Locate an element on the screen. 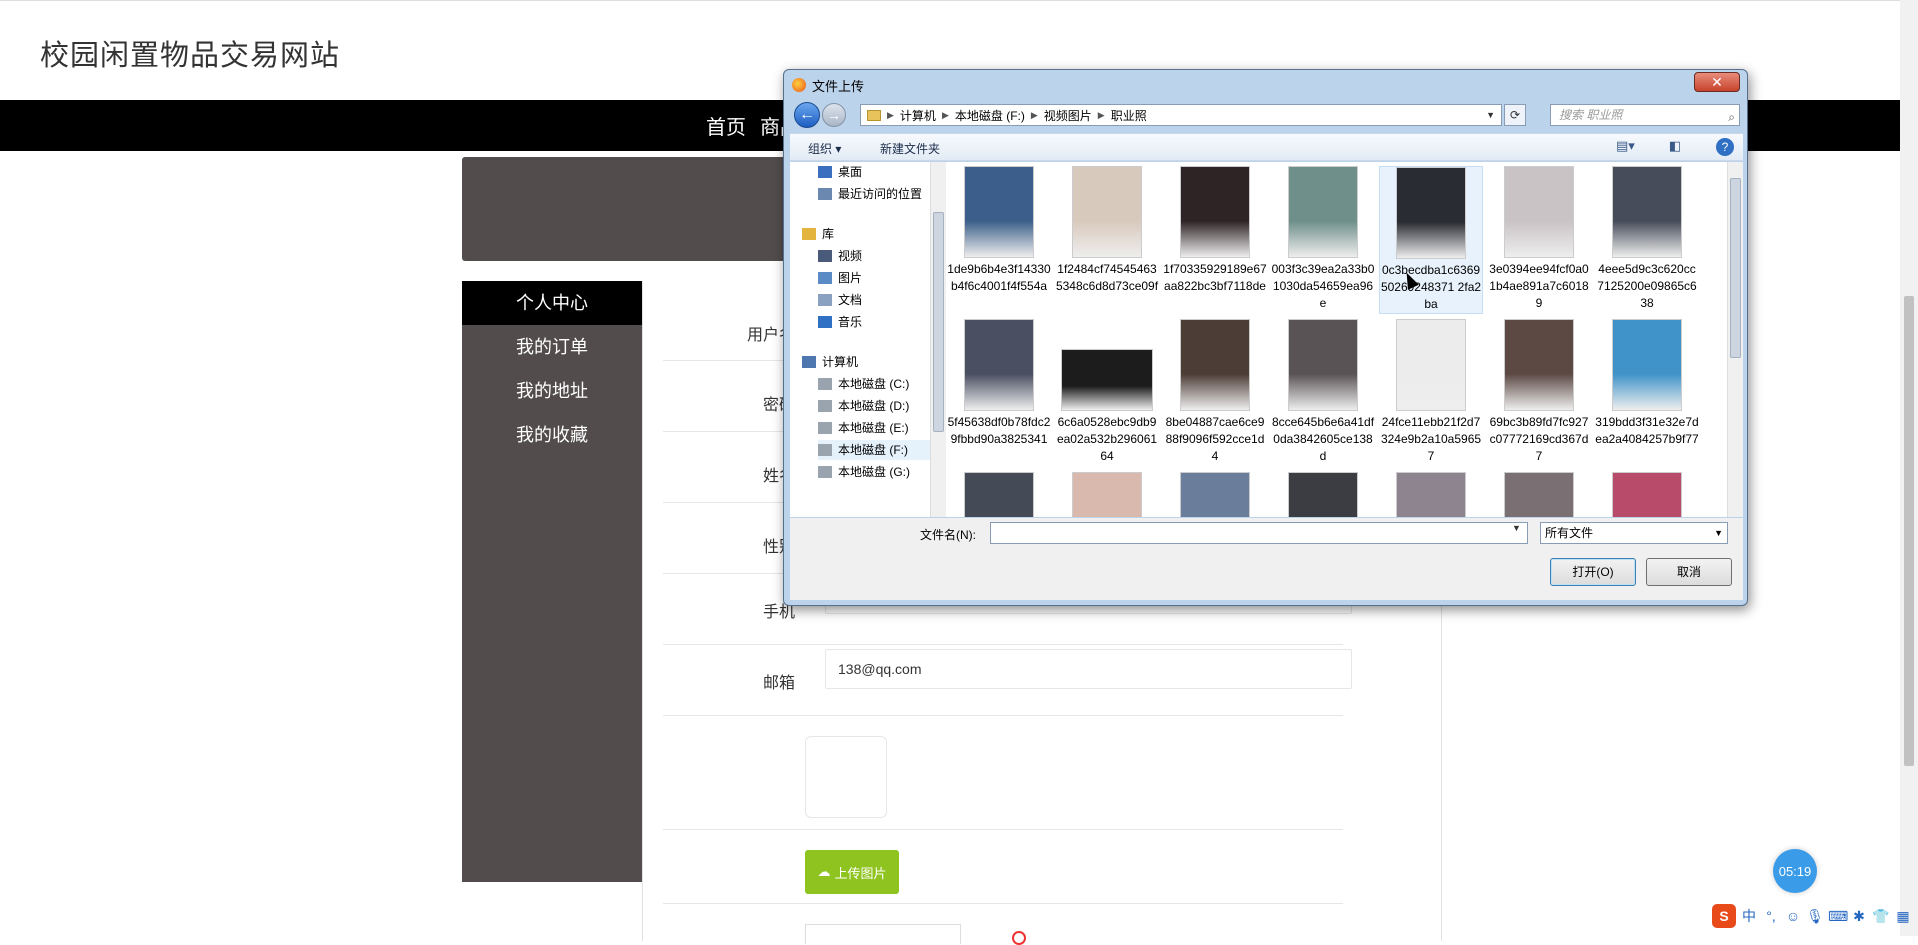 The height and width of the screenshot is (945, 1918). search-icon: ⌕ is located at coordinates (1731, 117).